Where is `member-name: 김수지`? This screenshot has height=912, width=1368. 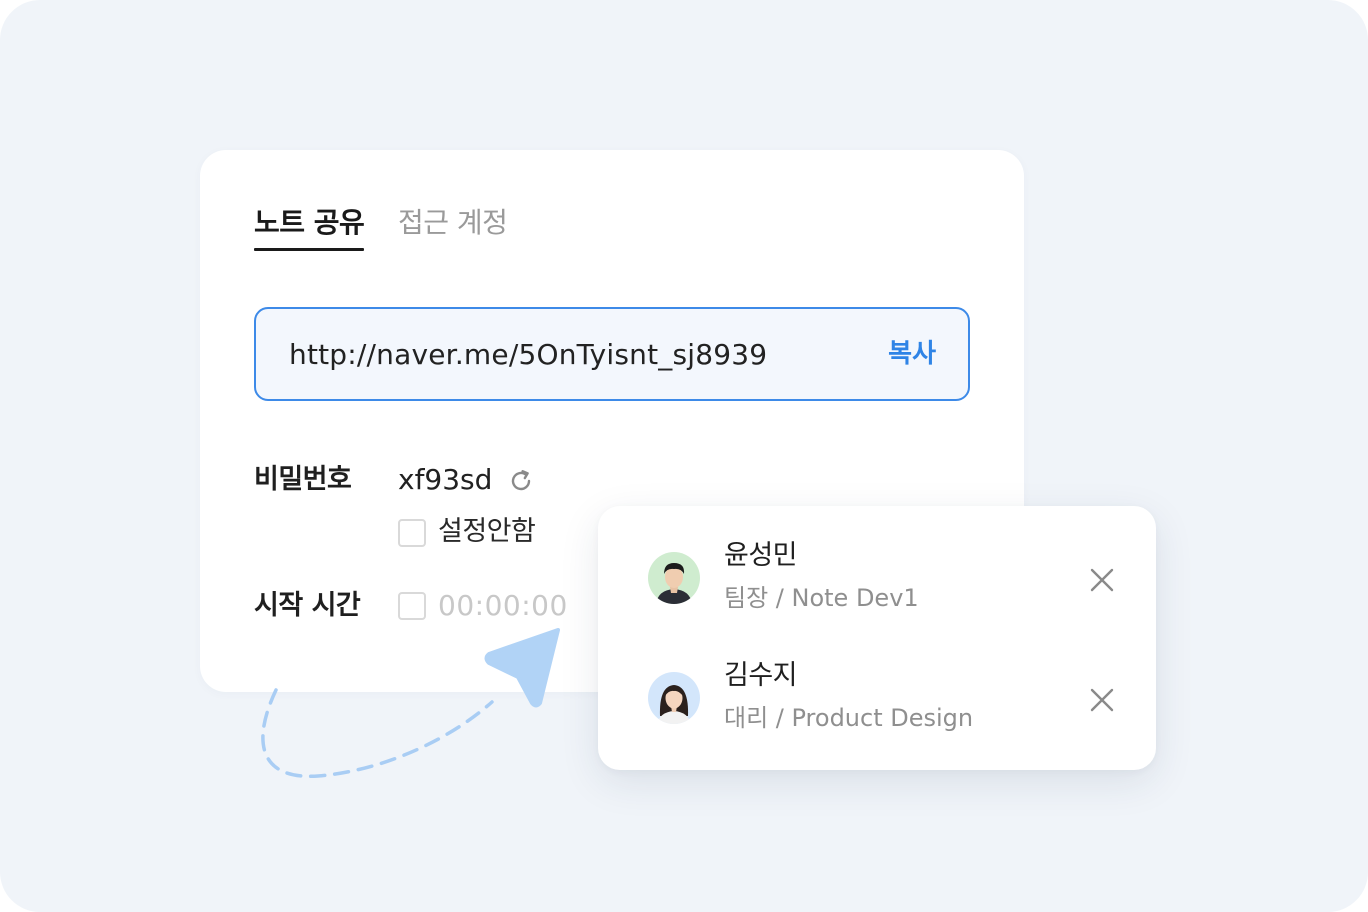
member-name: 김수지 is located at coordinates (761, 675).